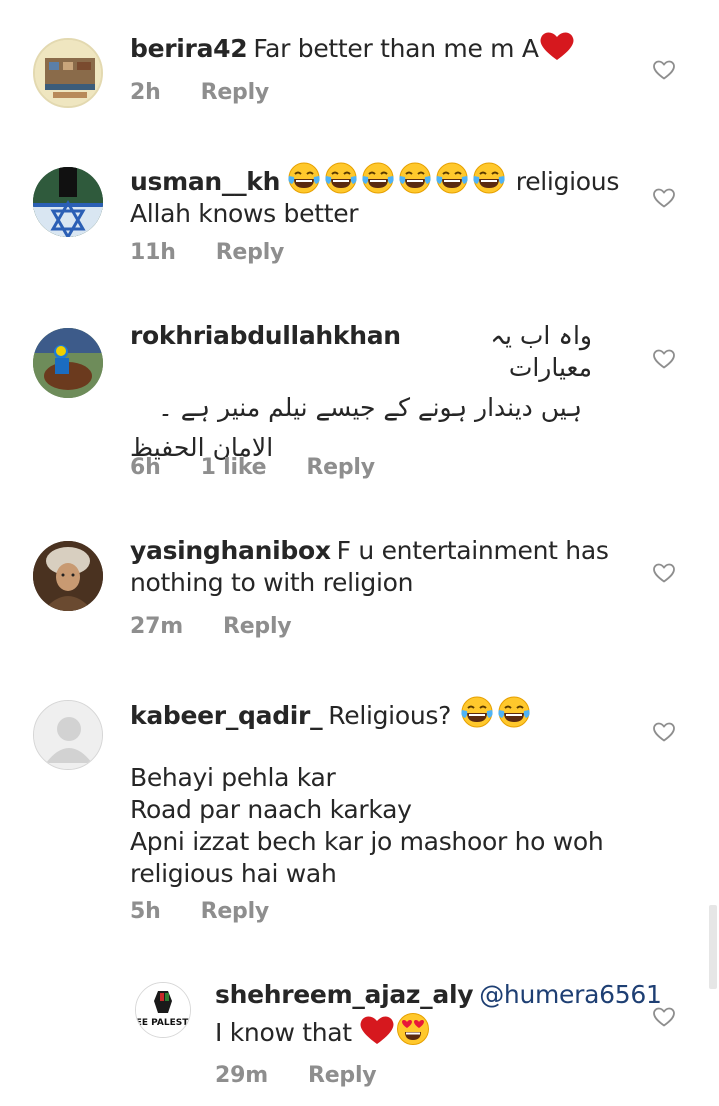 This screenshot has height=1106, width=719. What do you see at coordinates (156, 626) in the screenshot?
I see `timestamp: 27m` at bounding box center [156, 626].